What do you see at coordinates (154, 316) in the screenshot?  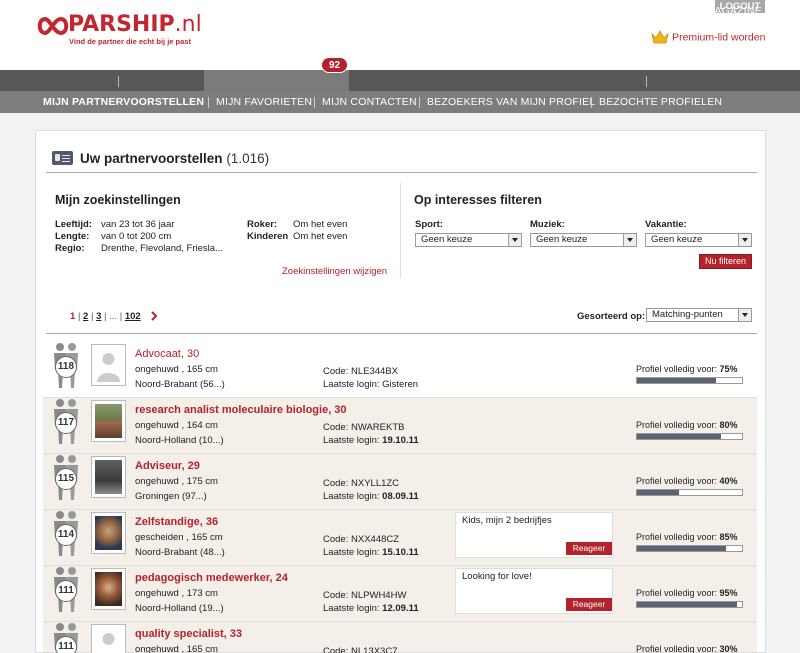 I see `chevron-right-icon` at bounding box center [154, 316].